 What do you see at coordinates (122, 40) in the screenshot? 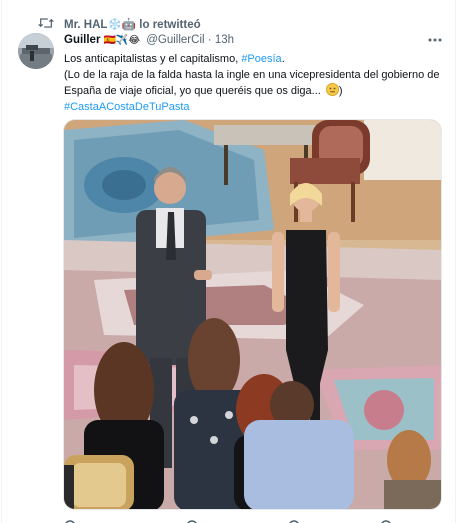
I see `author-emoji: 🇪🇸✈️😂` at bounding box center [122, 40].